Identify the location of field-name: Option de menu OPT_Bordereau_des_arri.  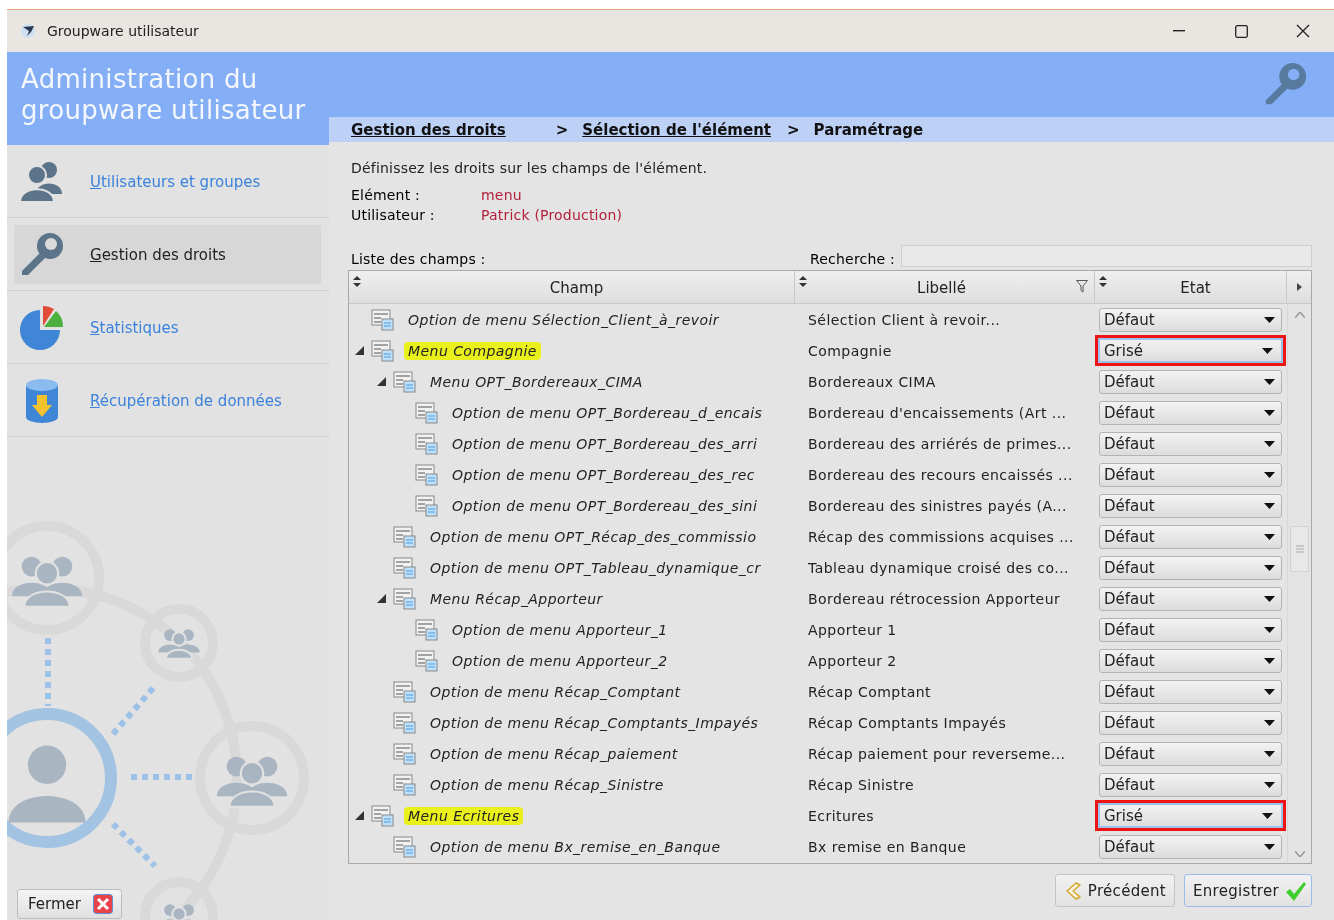
(605, 443).